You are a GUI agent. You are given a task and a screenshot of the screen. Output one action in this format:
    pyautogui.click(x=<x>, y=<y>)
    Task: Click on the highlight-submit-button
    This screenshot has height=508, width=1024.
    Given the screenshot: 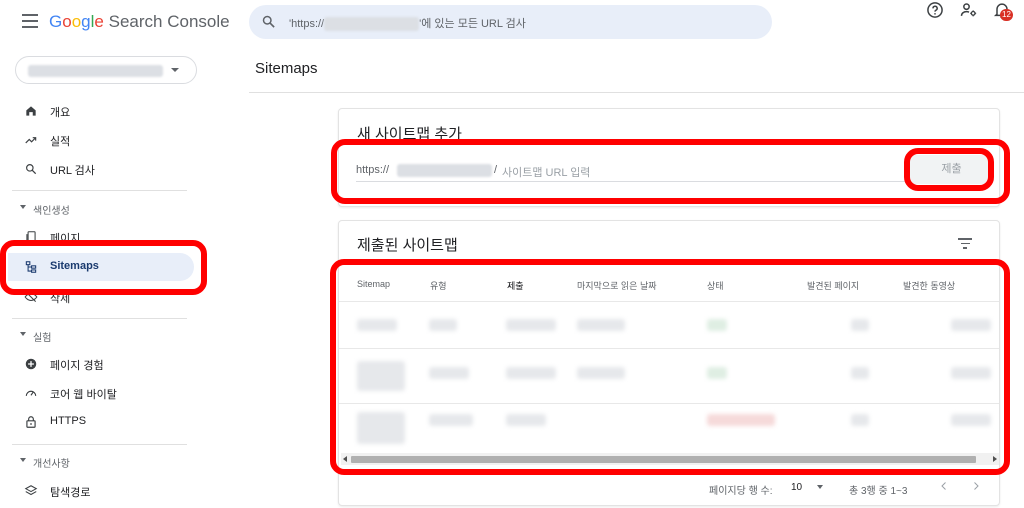 What is the action you would take?
    pyautogui.click(x=949, y=169)
    